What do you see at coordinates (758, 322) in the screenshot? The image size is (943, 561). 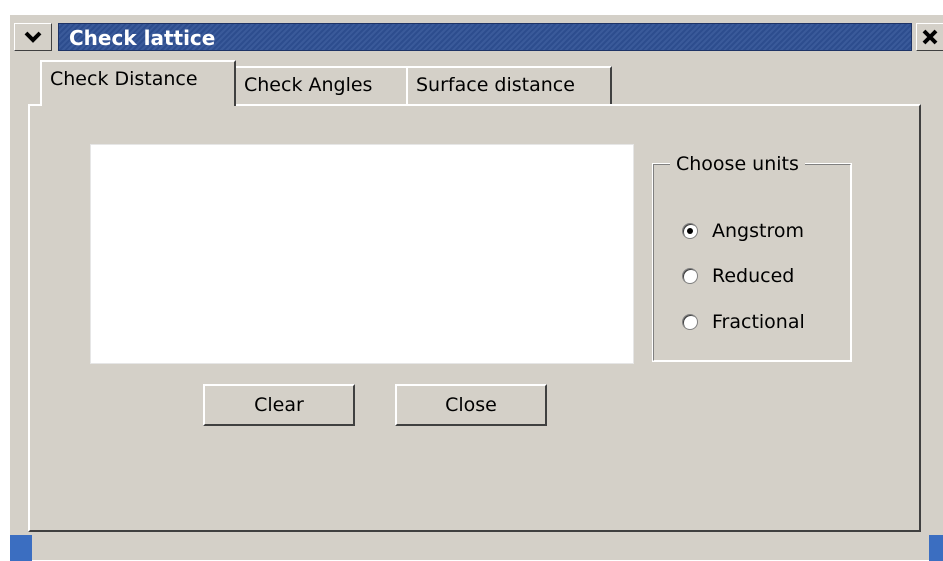 I see `radio-label-fractional: Fractional` at bounding box center [758, 322].